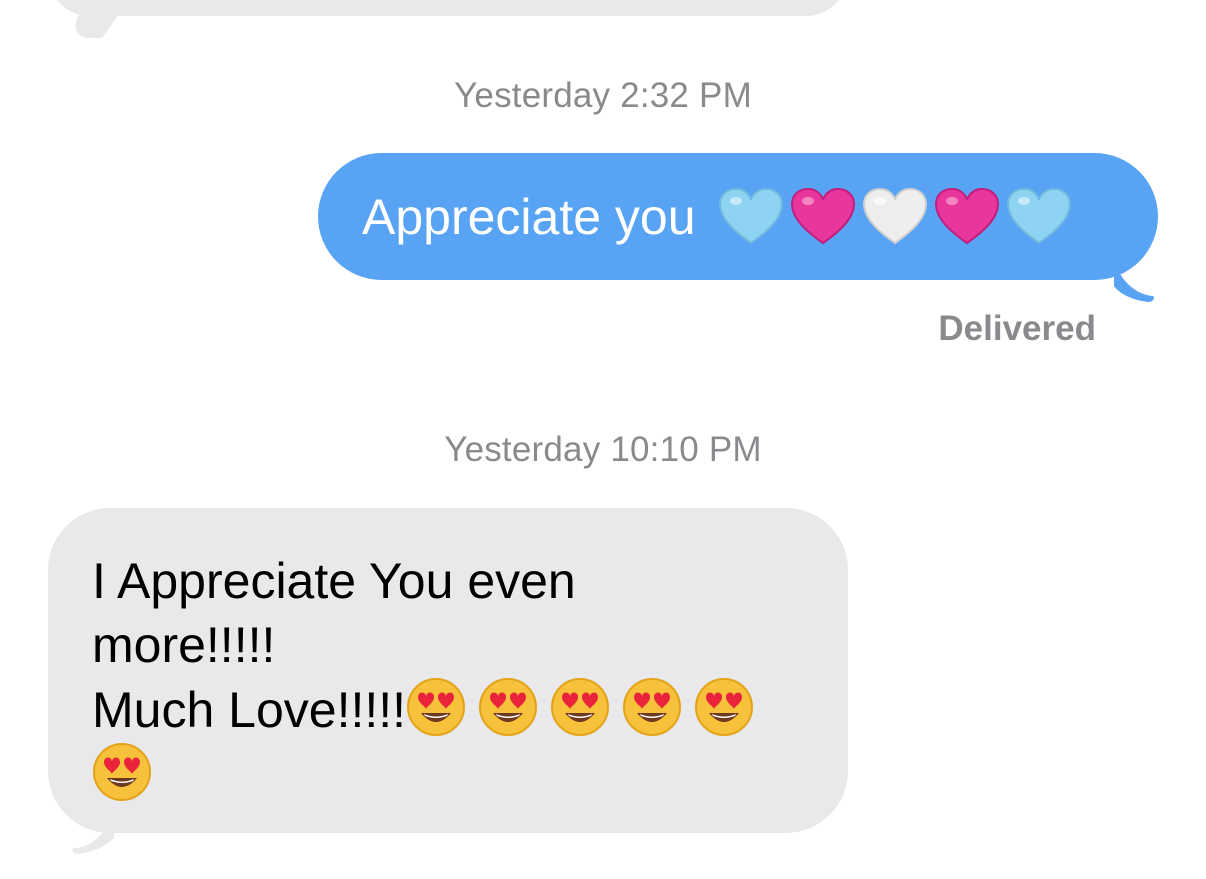 The image size is (1206, 879). What do you see at coordinates (184, 645) in the screenshot?
I see `message-text-line: more!!!!!` at bounding box center [184, 645].